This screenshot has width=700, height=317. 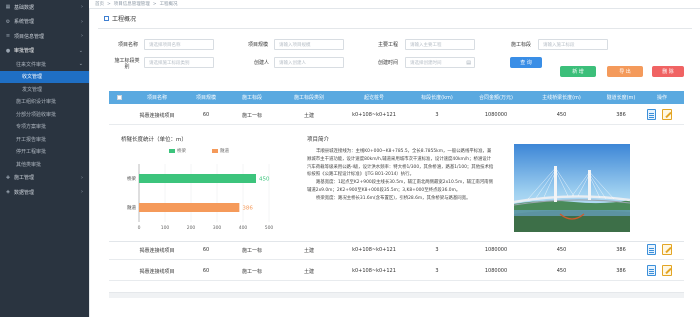 I want to click on gear-icon: ⚙, so click(x=8, y=21).